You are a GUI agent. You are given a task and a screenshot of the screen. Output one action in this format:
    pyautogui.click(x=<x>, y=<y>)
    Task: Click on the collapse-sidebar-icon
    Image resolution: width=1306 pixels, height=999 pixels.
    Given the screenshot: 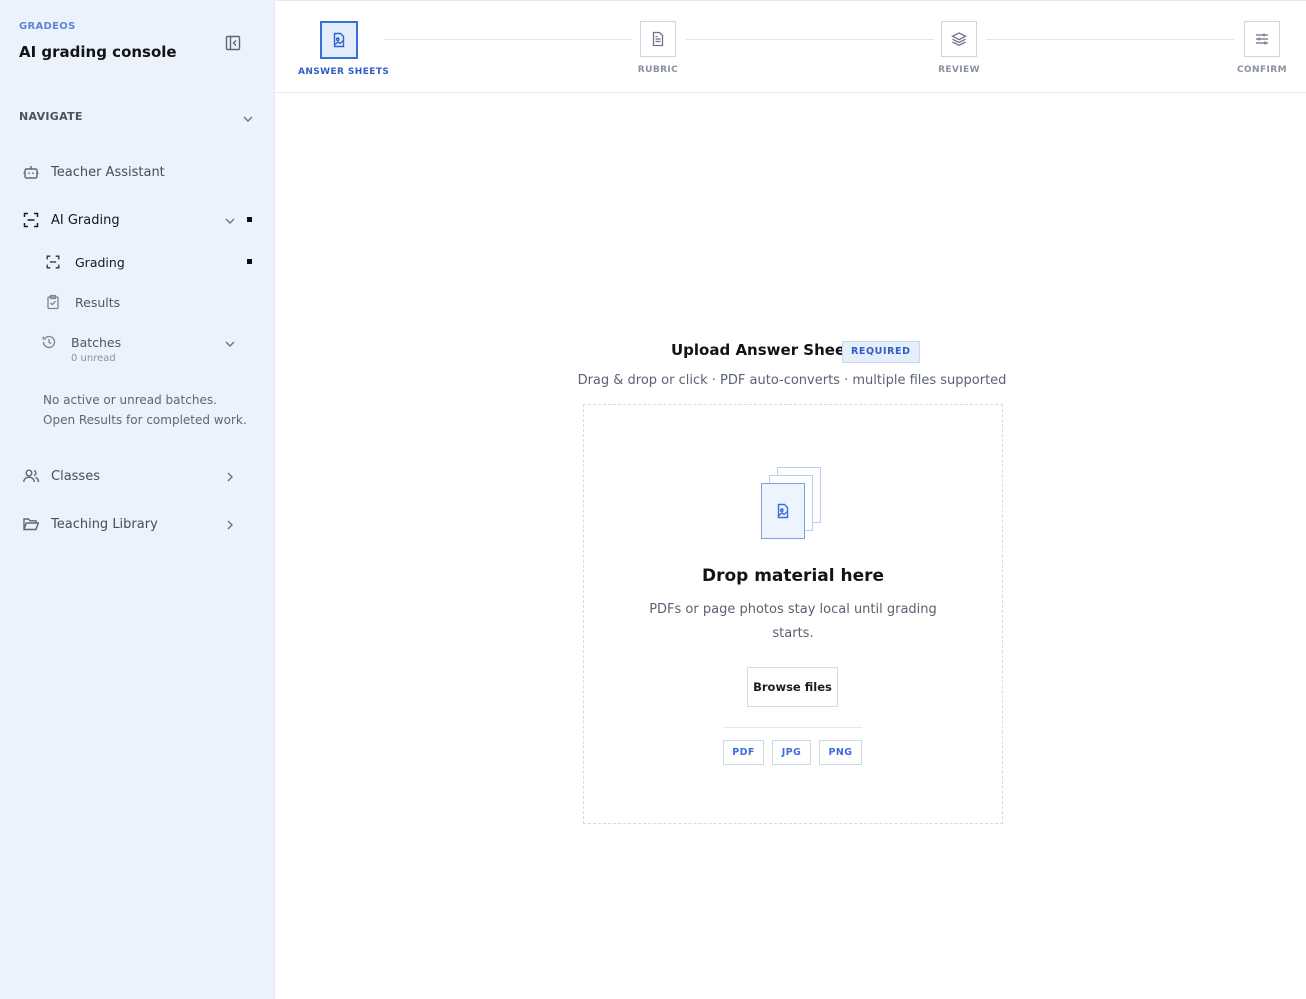 What is the action you would take?
    pyautogui.click(x=233, y=43)
    